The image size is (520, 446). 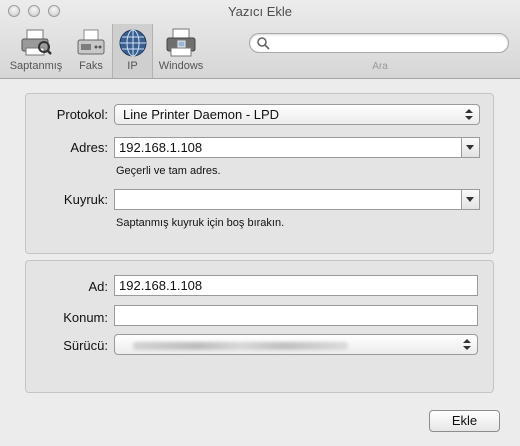 What do you see at coordinates (260, 11) in the screenshot?
I see `window-title: Yazıcı Ekle` at bounding box center [260, 11].